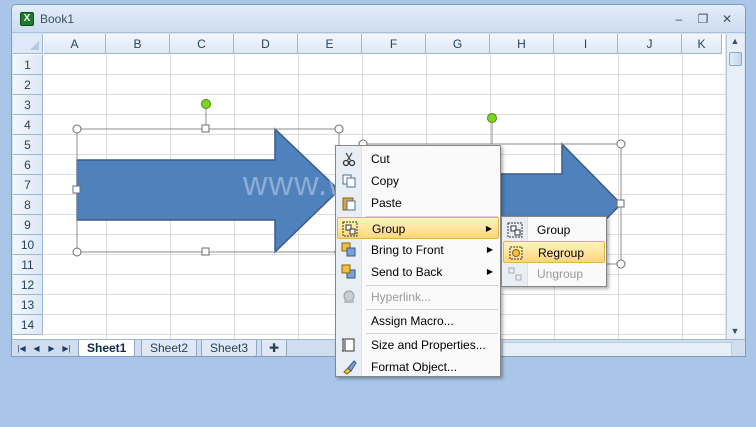 The width and height of the screenshot is (756, 427). Describe the element at coordinates (727, 19) in the screenshot. I see `close-icon: ✕` at that location.